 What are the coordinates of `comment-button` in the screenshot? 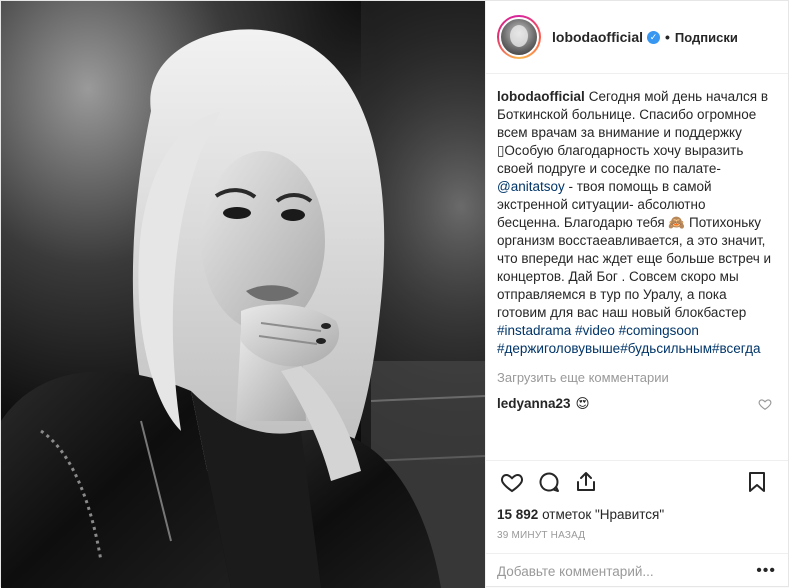 It's located at (549, 482).